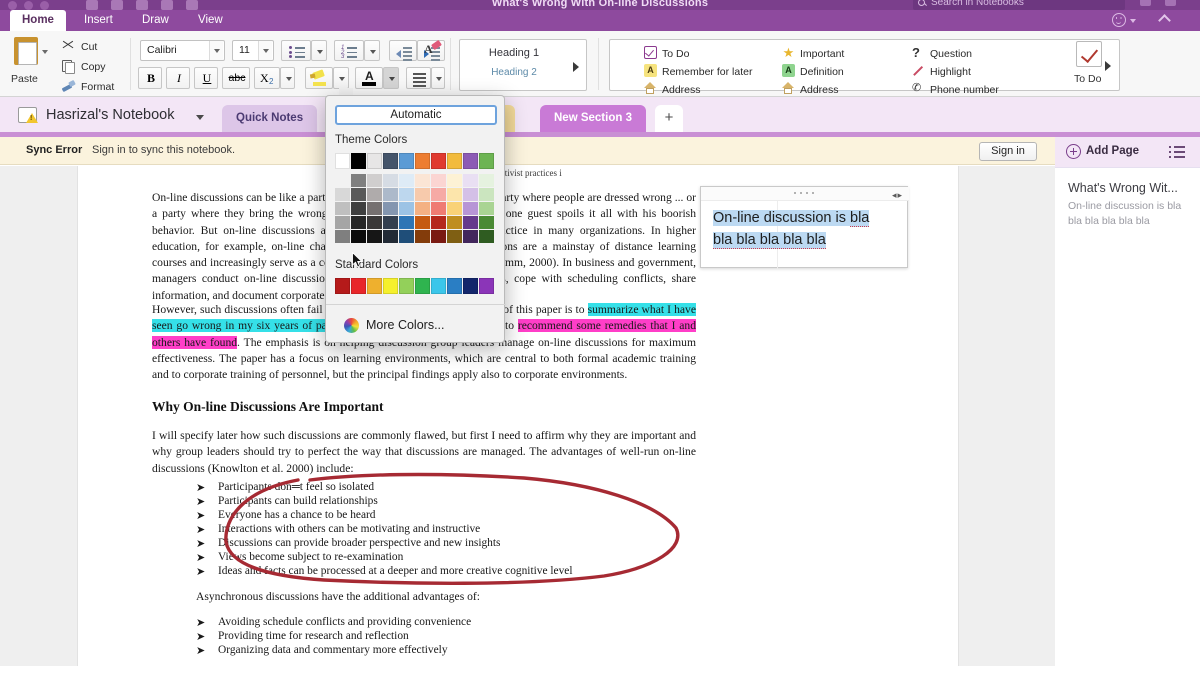 This screenshot has height=675, width=1200. Describe the element at coordinates (1170, 3) in the screenshot. I see `fullscreen-icon` at that location.